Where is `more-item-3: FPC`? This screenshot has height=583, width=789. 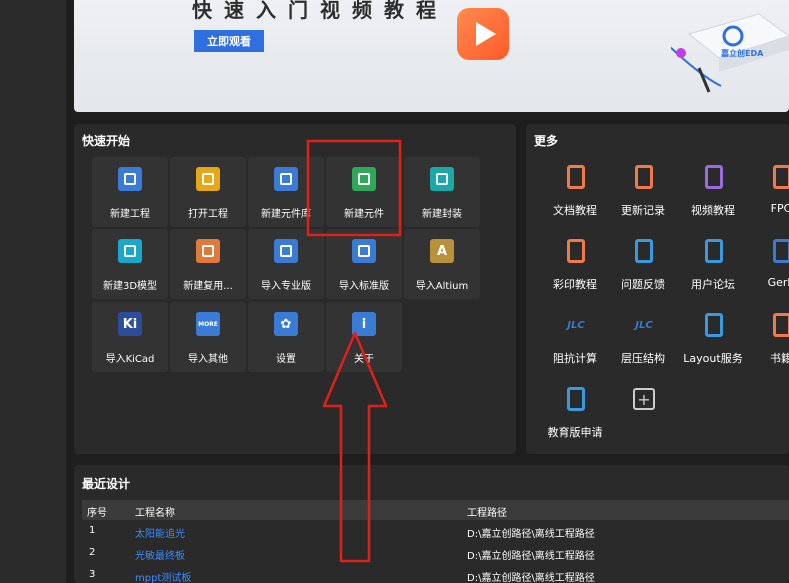 more-item-3: FPC is located at coordinates (767, 197).